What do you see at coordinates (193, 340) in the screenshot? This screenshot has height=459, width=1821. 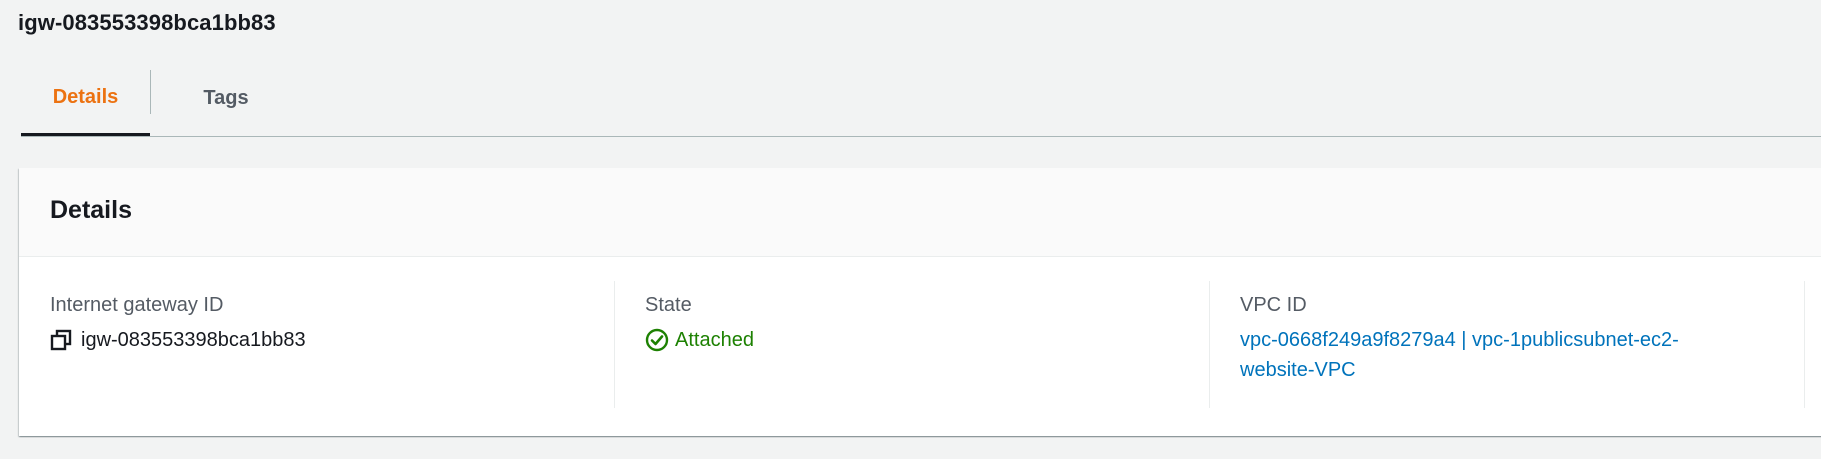 I see `gateway-id-value: igw-083553398bca1bb83` at bounding box center [193, 340].